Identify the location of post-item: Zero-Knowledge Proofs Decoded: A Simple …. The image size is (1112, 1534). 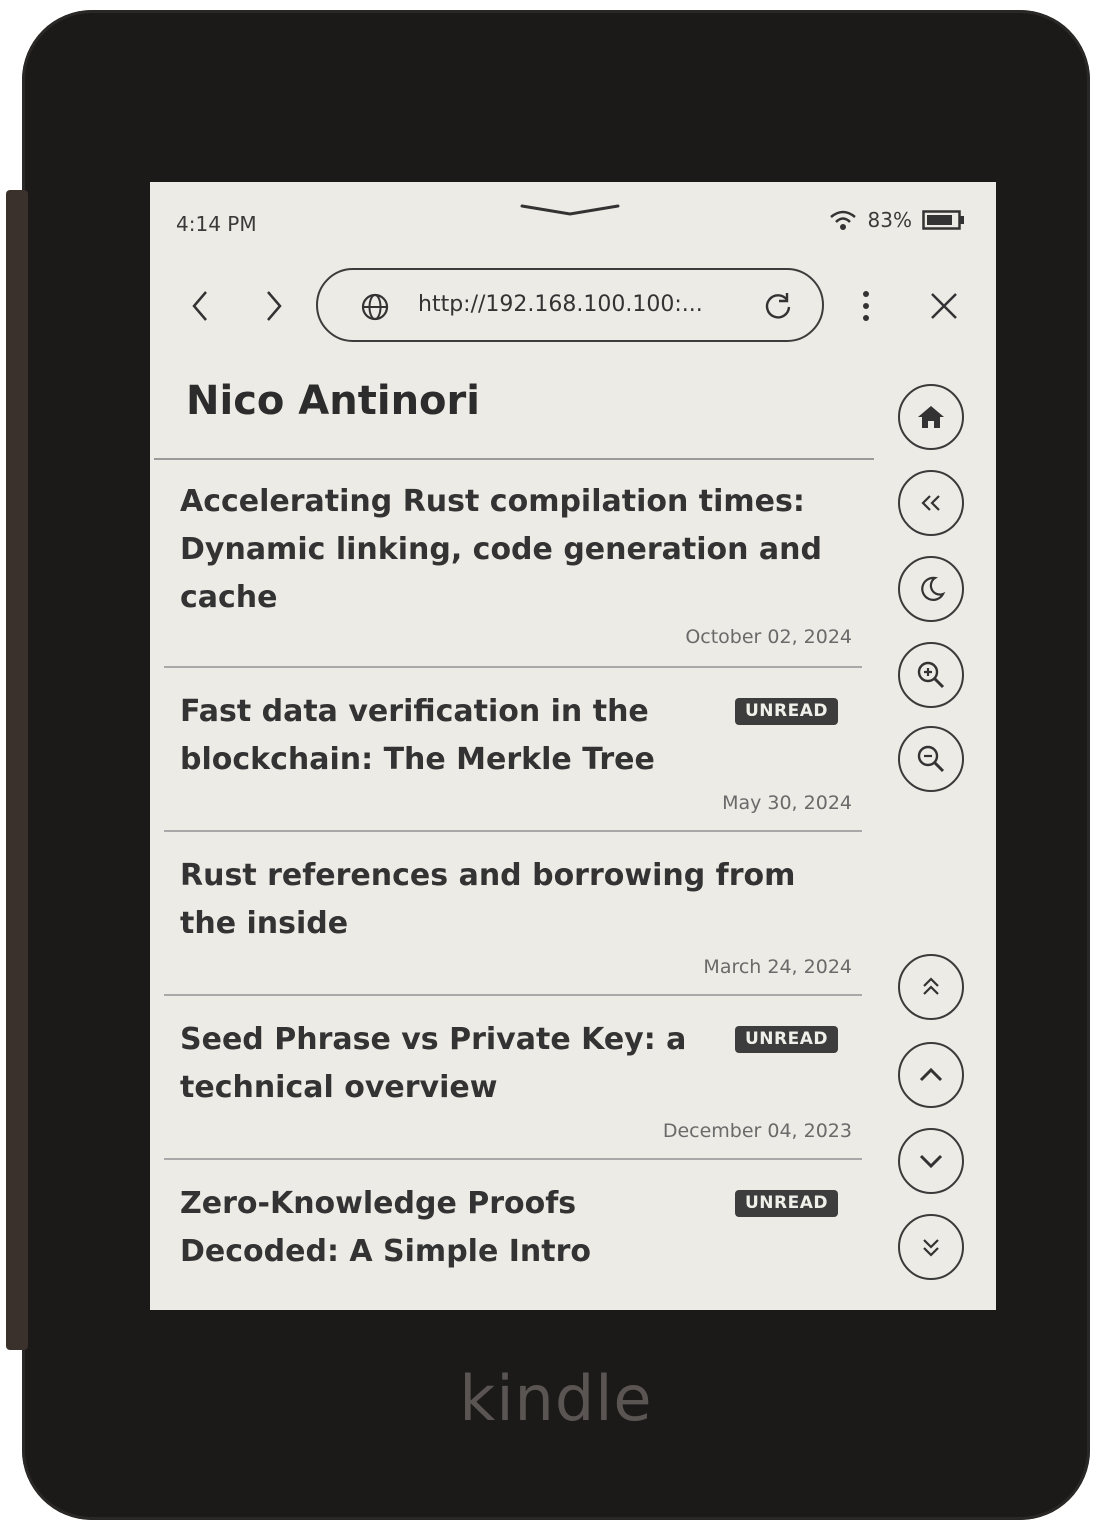
(513, 1240).